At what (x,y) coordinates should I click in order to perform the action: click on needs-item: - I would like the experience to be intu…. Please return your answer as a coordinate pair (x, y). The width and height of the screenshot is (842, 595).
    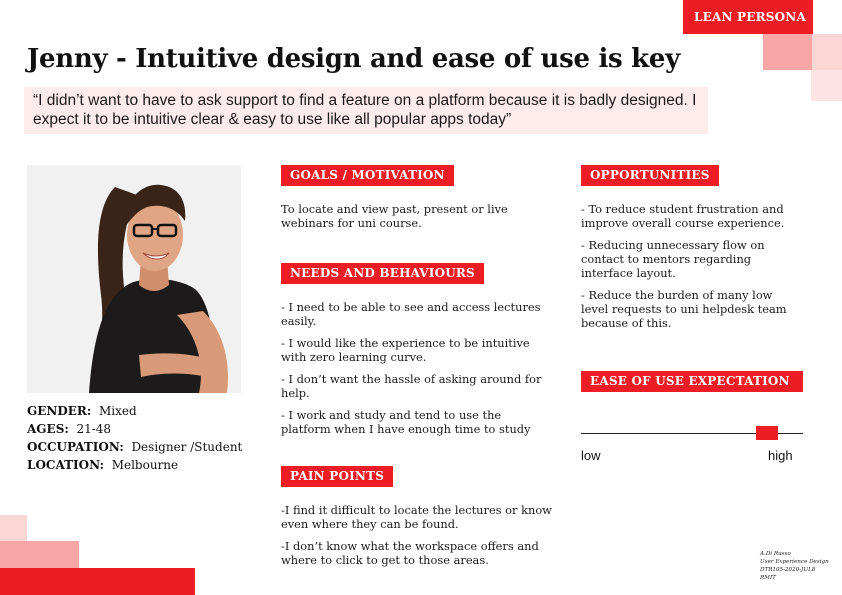
    Looking at the image, I should click on (405, 350).